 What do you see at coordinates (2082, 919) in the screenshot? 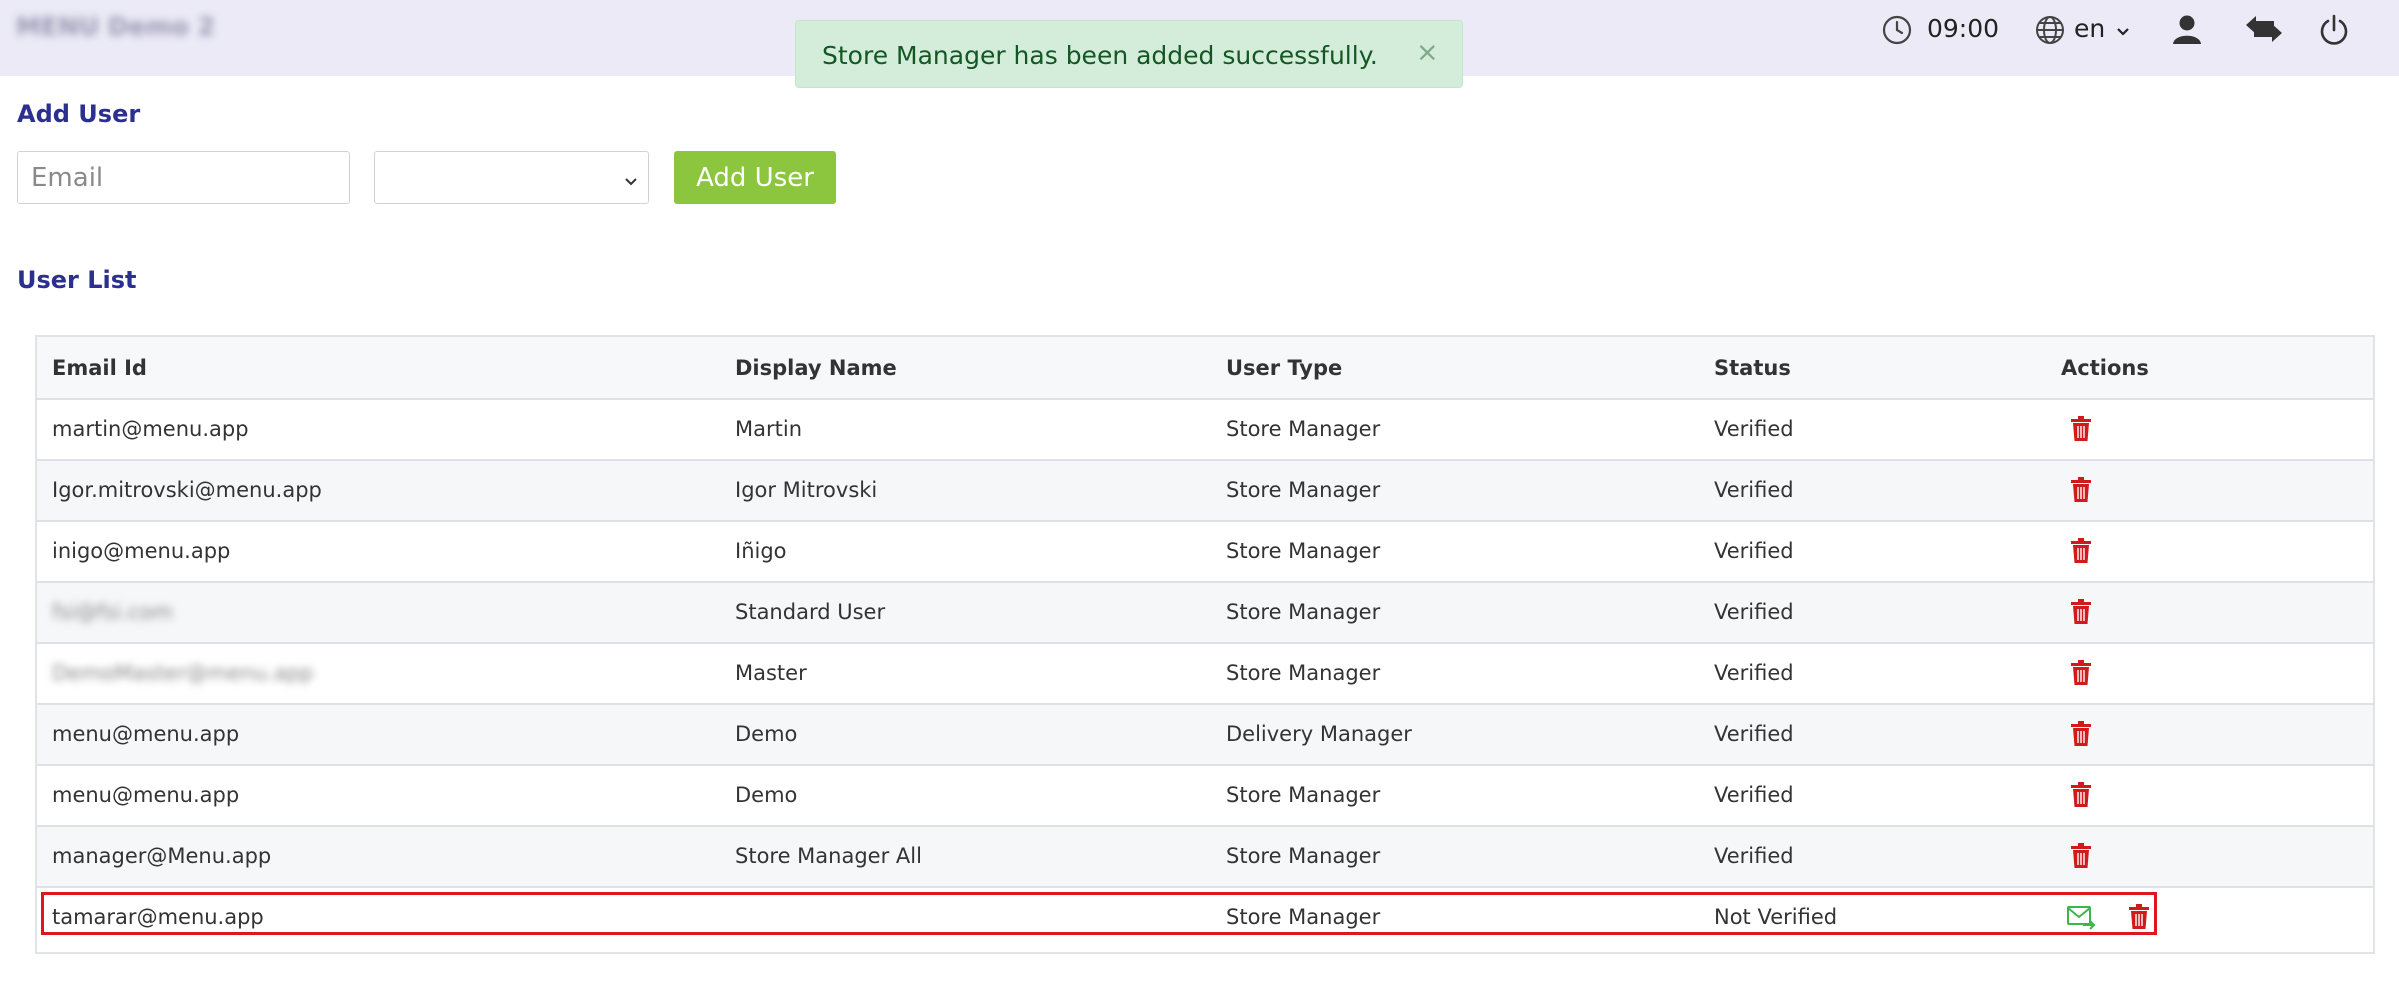
I see `resend-mail-icon` at bounding box center [2082, 919].